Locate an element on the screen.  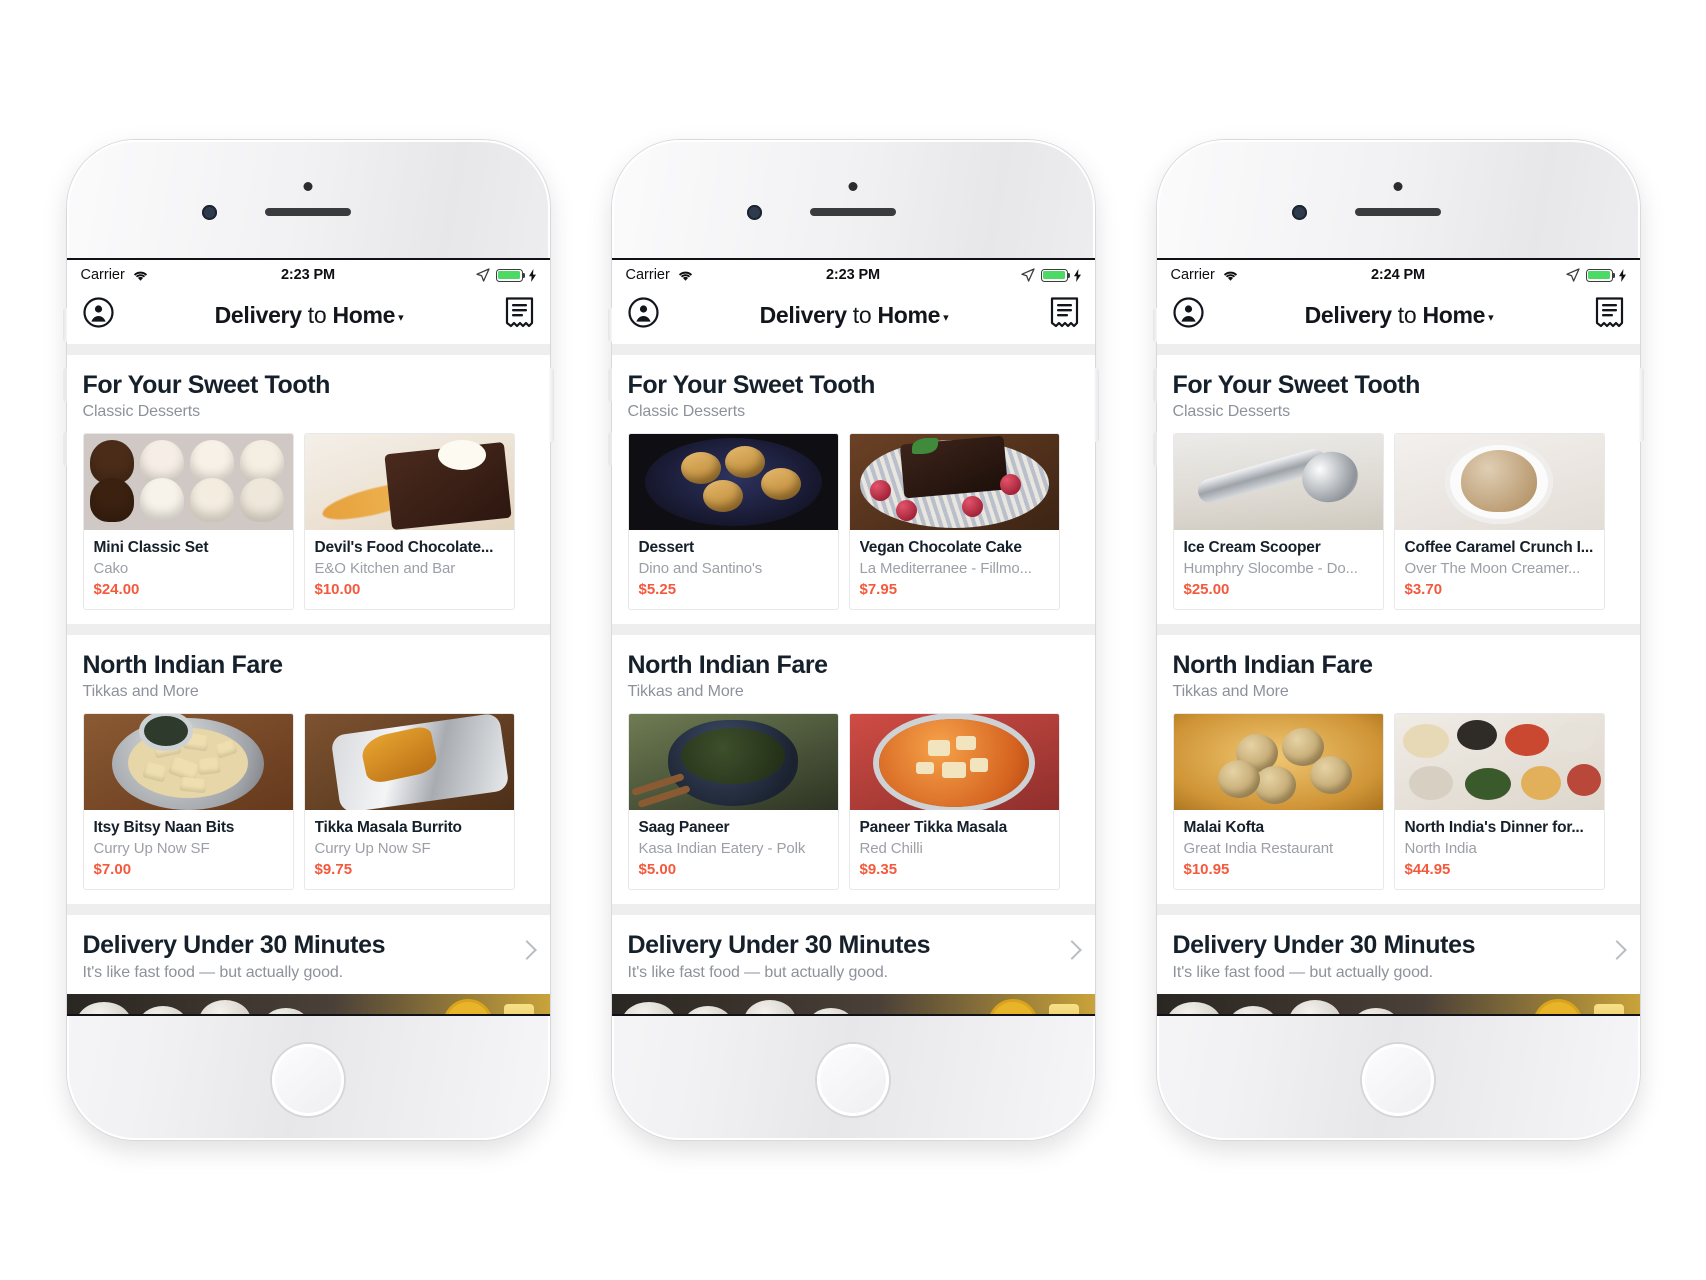
food-card: Paneer Tikka Masala Red Chilli $9.35 is located at coordinates (954, 801).